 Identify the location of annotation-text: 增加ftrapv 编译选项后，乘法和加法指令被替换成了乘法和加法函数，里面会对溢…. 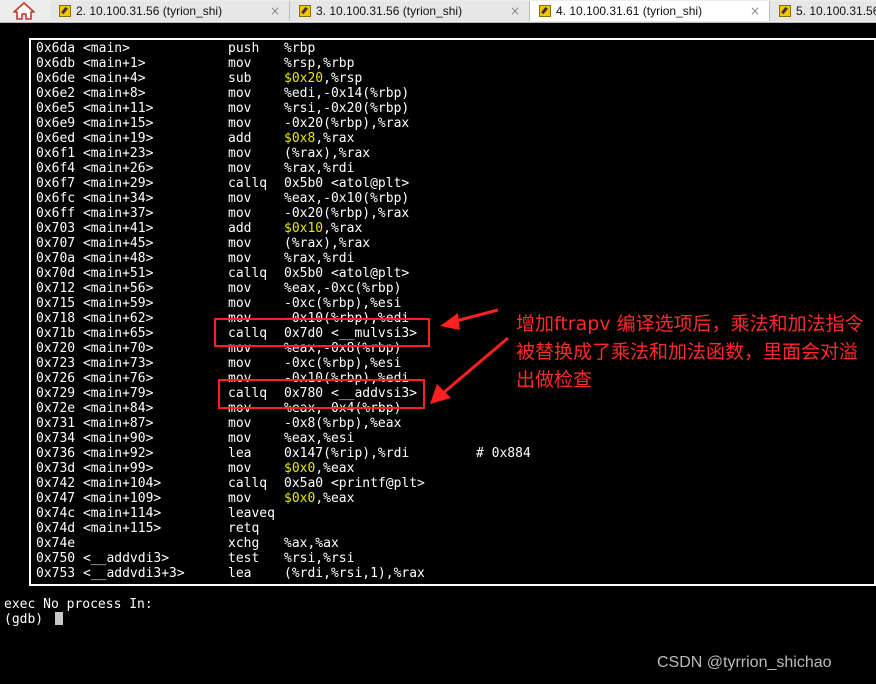
(690, 352).